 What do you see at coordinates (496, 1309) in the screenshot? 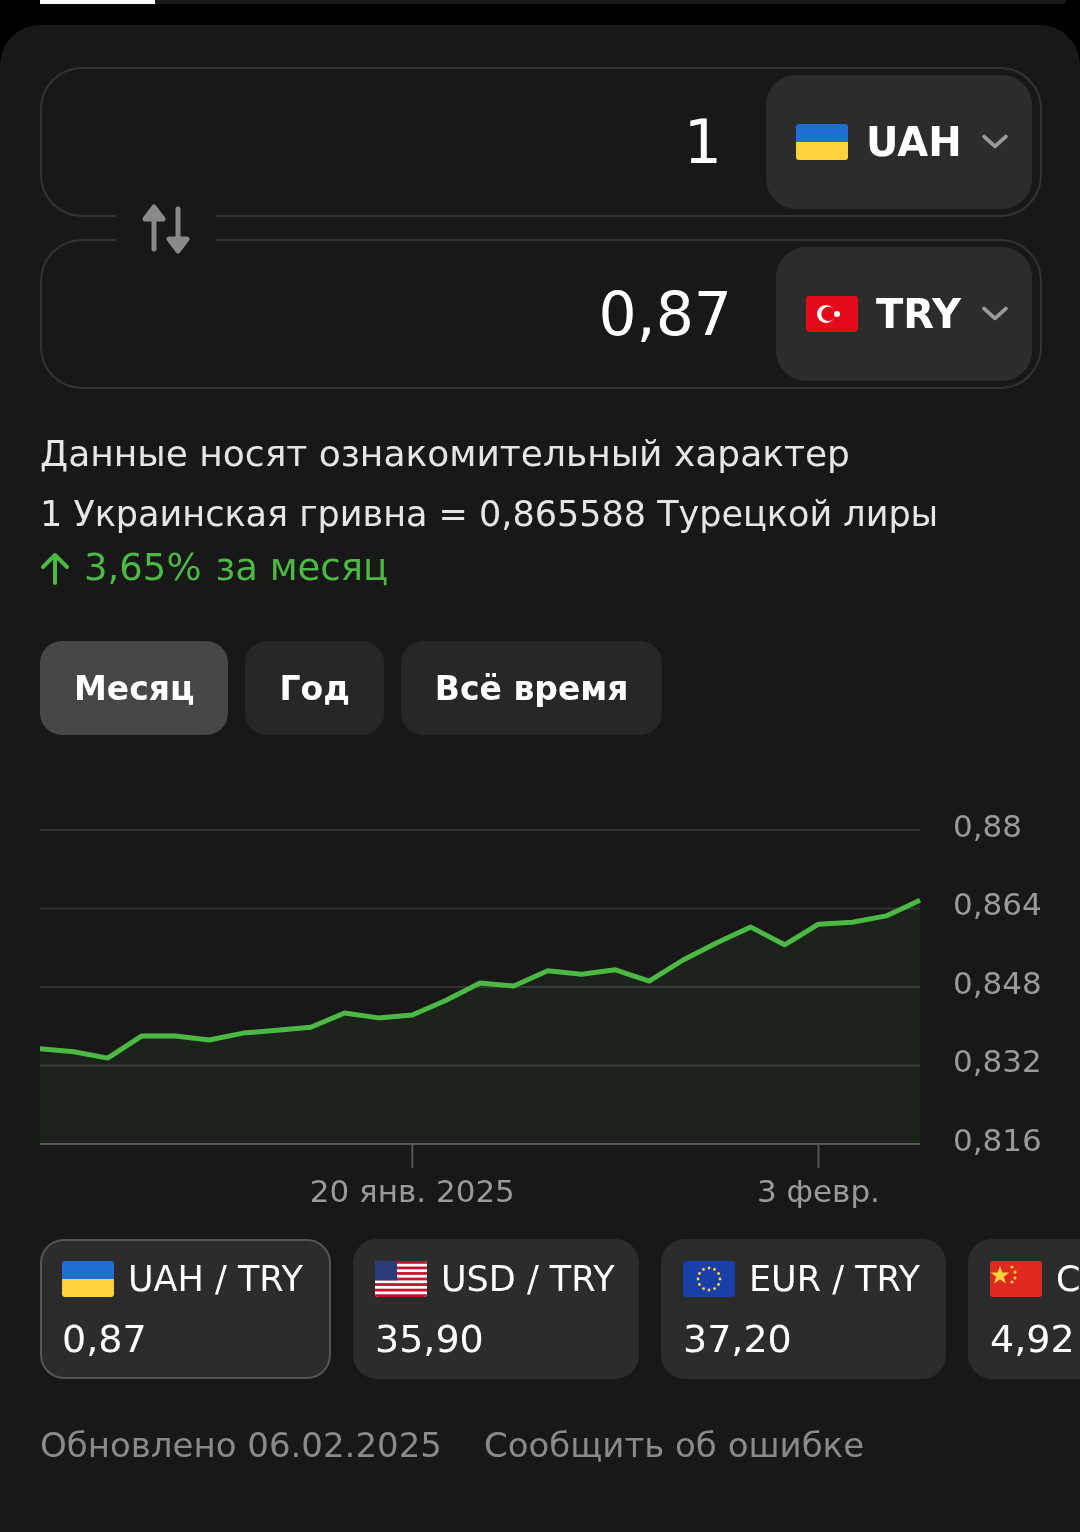
I see `pair-card: USD / TRY 35,90` at bounding box center [496, 1309].